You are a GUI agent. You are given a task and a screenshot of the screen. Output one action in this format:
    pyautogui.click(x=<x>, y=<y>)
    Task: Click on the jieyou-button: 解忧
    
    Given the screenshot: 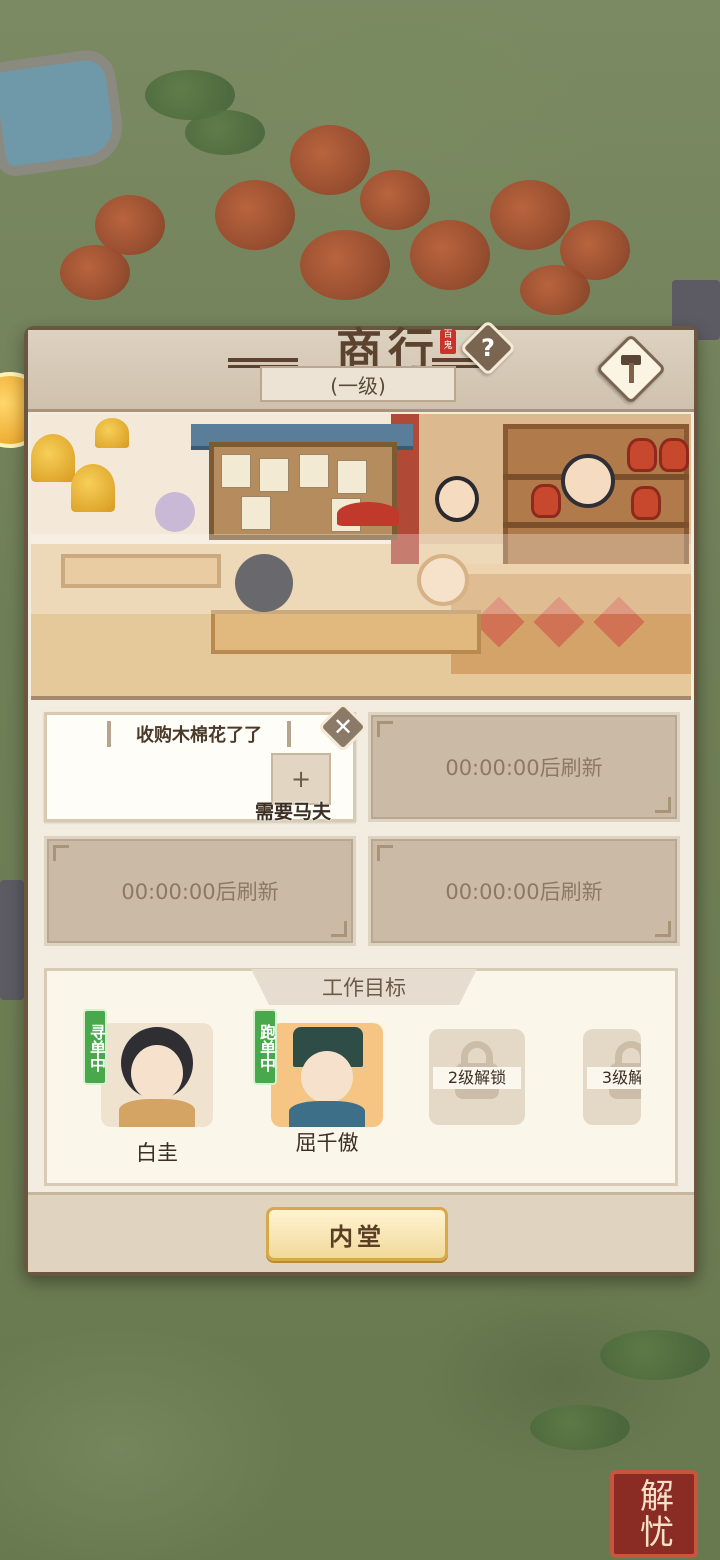 What is the action you would take?
    pyautogui.click(x=654, y=1514)
    